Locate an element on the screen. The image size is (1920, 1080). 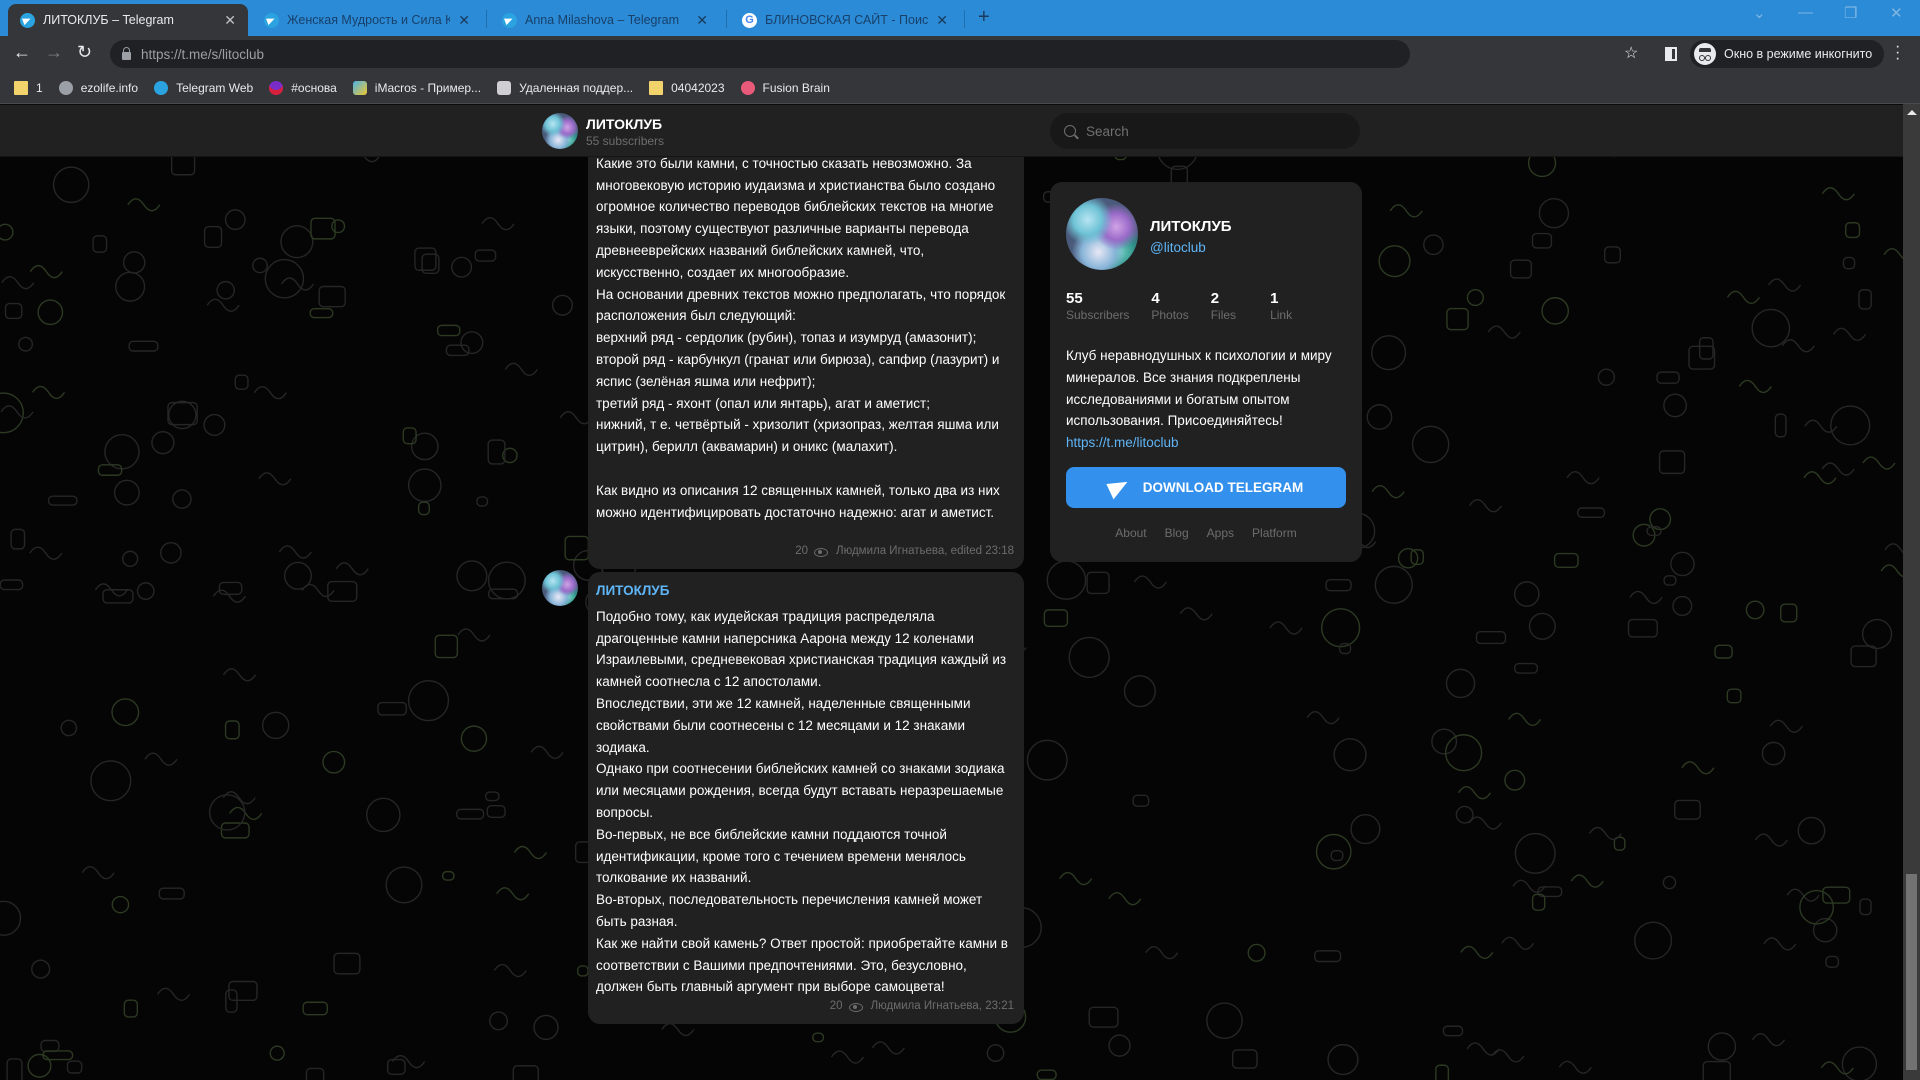
url-text: https://t.me/s/litoclub is located at coordinates (202, 54).